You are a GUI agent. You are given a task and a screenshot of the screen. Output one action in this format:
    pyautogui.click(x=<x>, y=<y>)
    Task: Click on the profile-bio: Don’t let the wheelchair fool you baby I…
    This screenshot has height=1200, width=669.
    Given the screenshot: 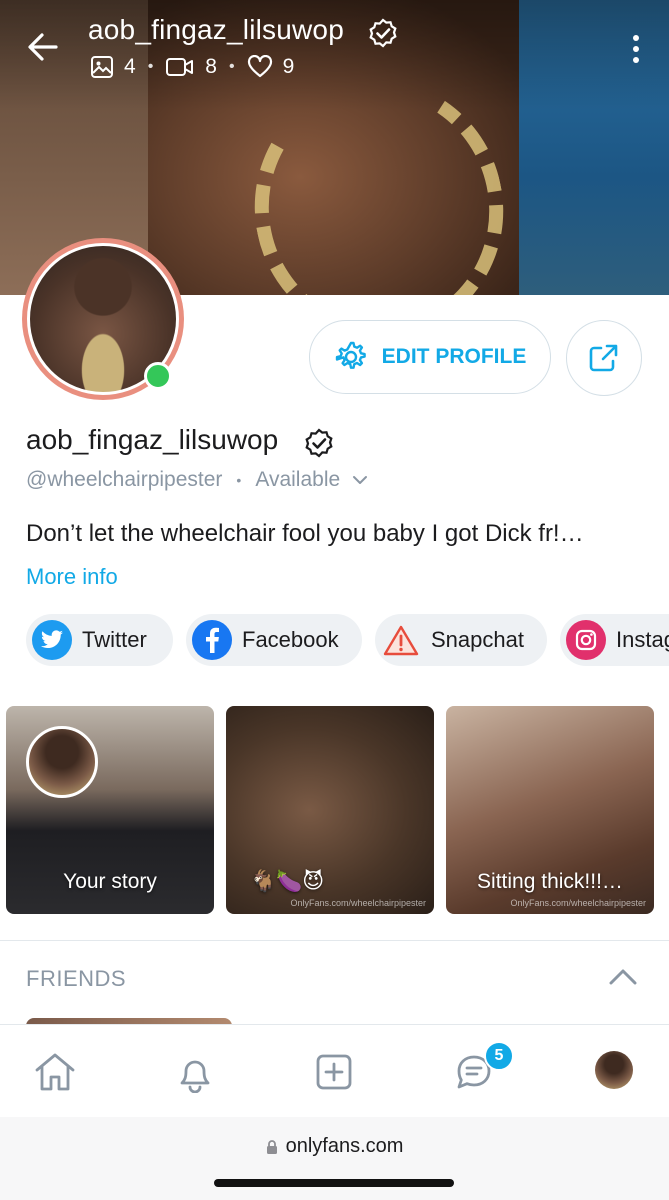 What is the action you would take?
    pyautogui.click(x=305, y=533)
    